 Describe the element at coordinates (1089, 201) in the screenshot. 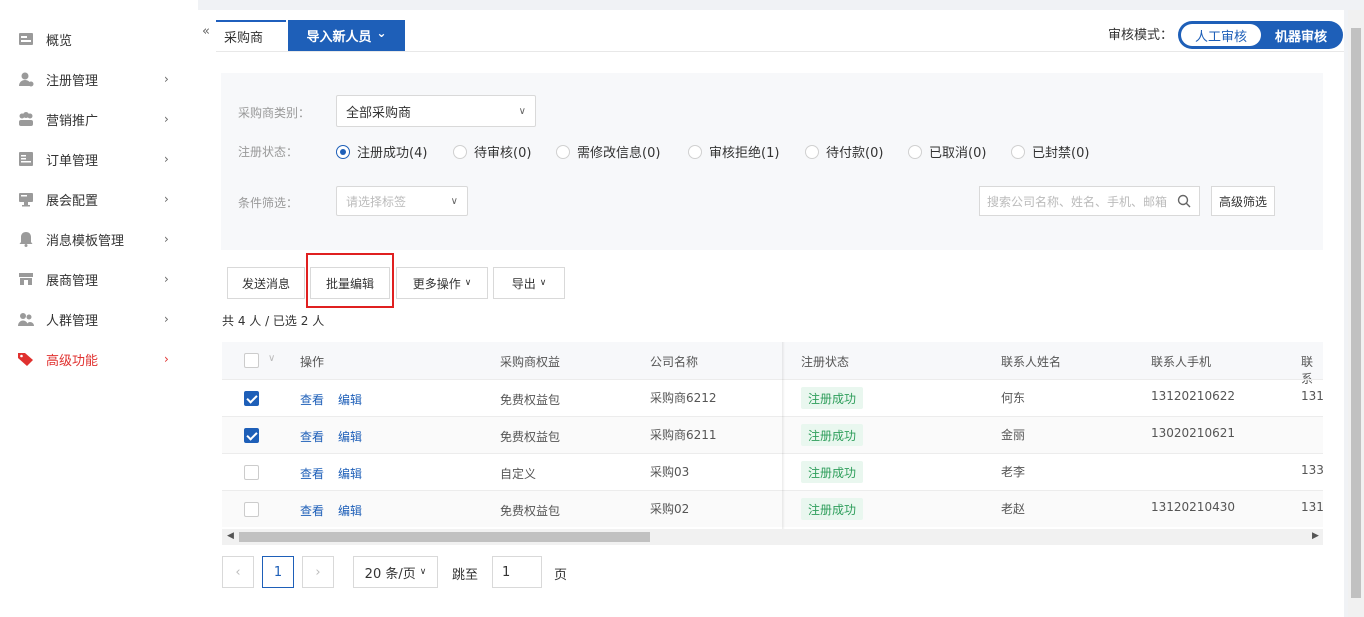

I see `search-input: 搜索公司名称、姓名、手机、邮箱` at that location.